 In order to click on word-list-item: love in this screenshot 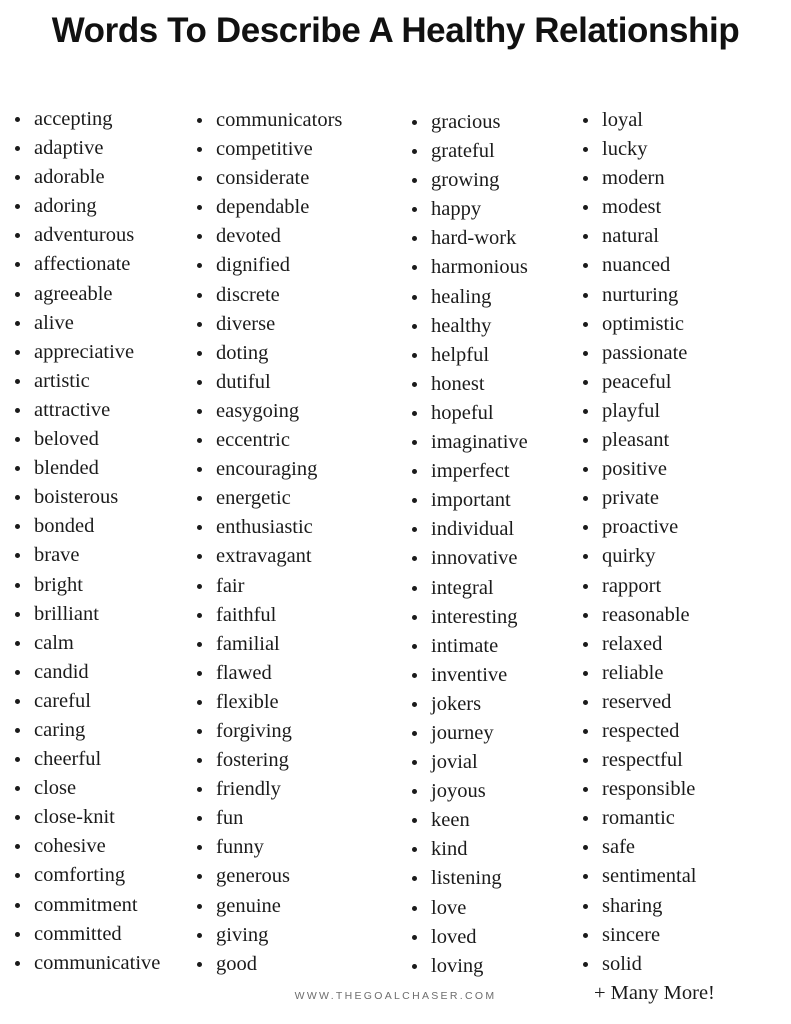, I will do `click(494, 908)`.